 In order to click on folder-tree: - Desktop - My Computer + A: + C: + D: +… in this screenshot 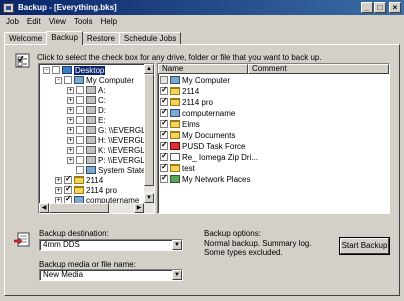, I will do `click(96, 138)`.